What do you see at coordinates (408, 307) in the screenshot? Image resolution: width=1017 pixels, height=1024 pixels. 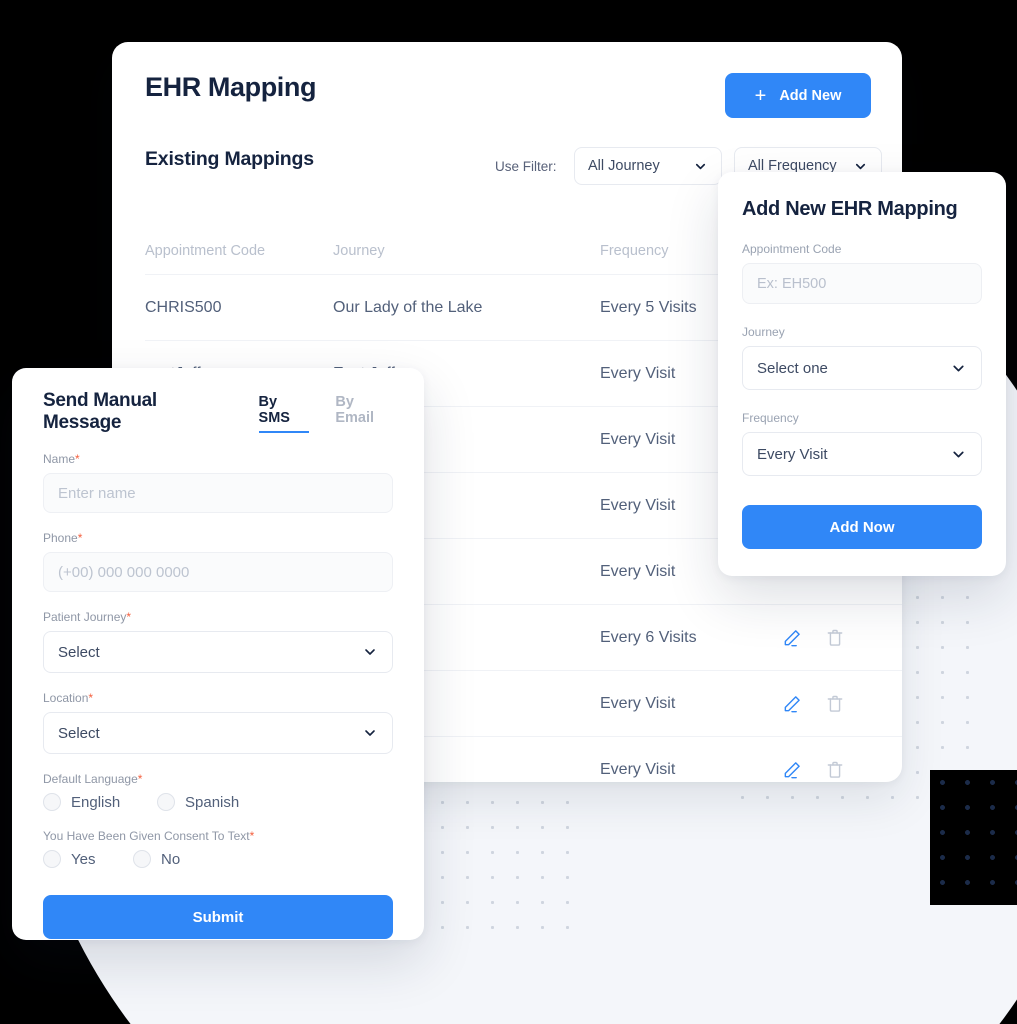 I see `cell-journey: Our Lady of the Lake` at bounding box center [408, 307].